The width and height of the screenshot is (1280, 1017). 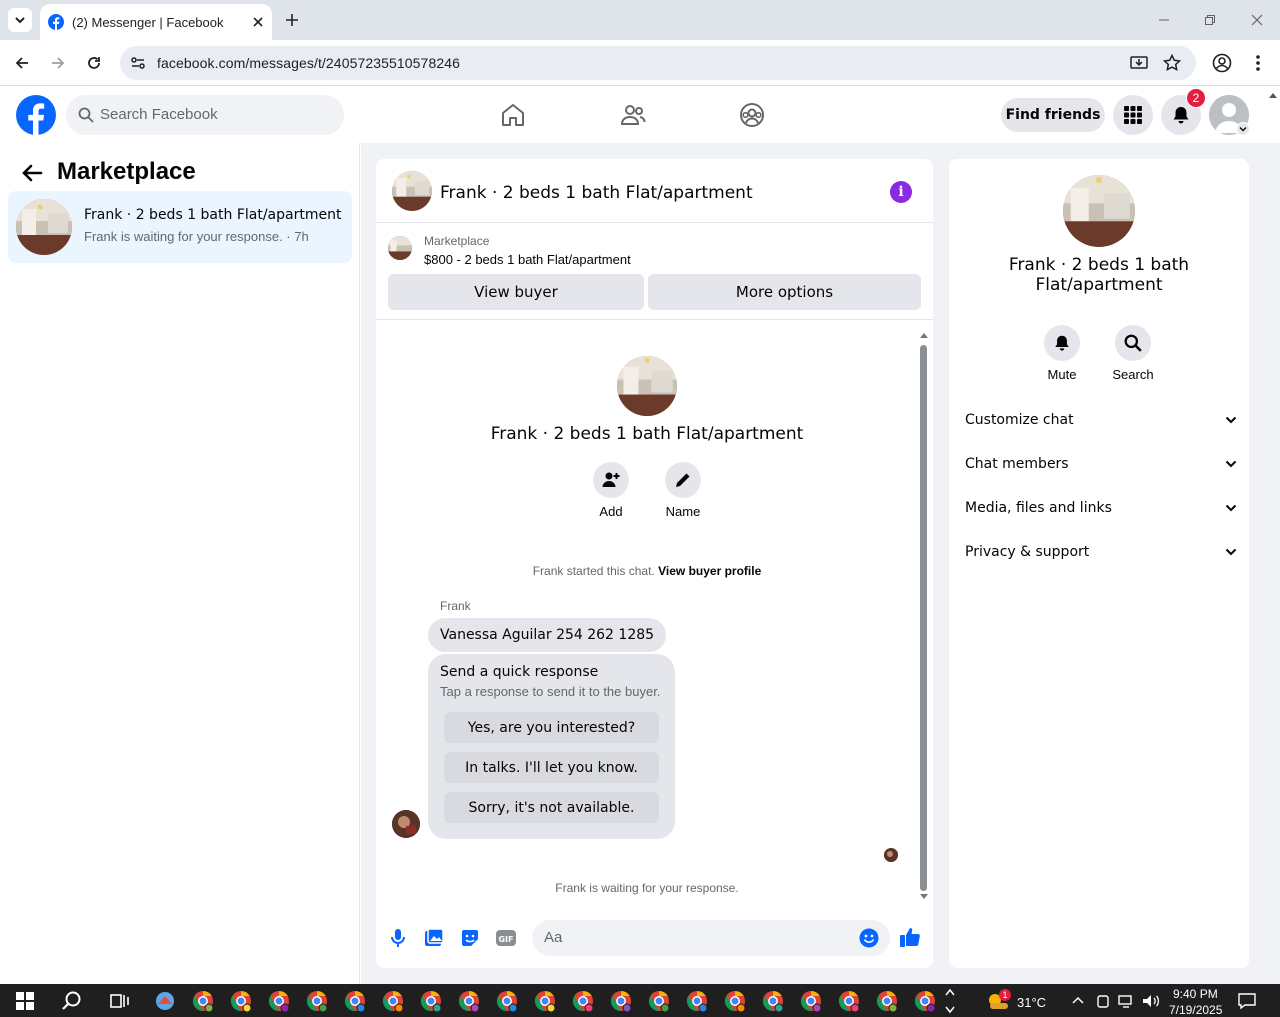 What do you see at coordinates (156, 22) in the screenshot?
I see `browser-tab: (2) Messenger | Facebook` at bounding box center [156, 22].